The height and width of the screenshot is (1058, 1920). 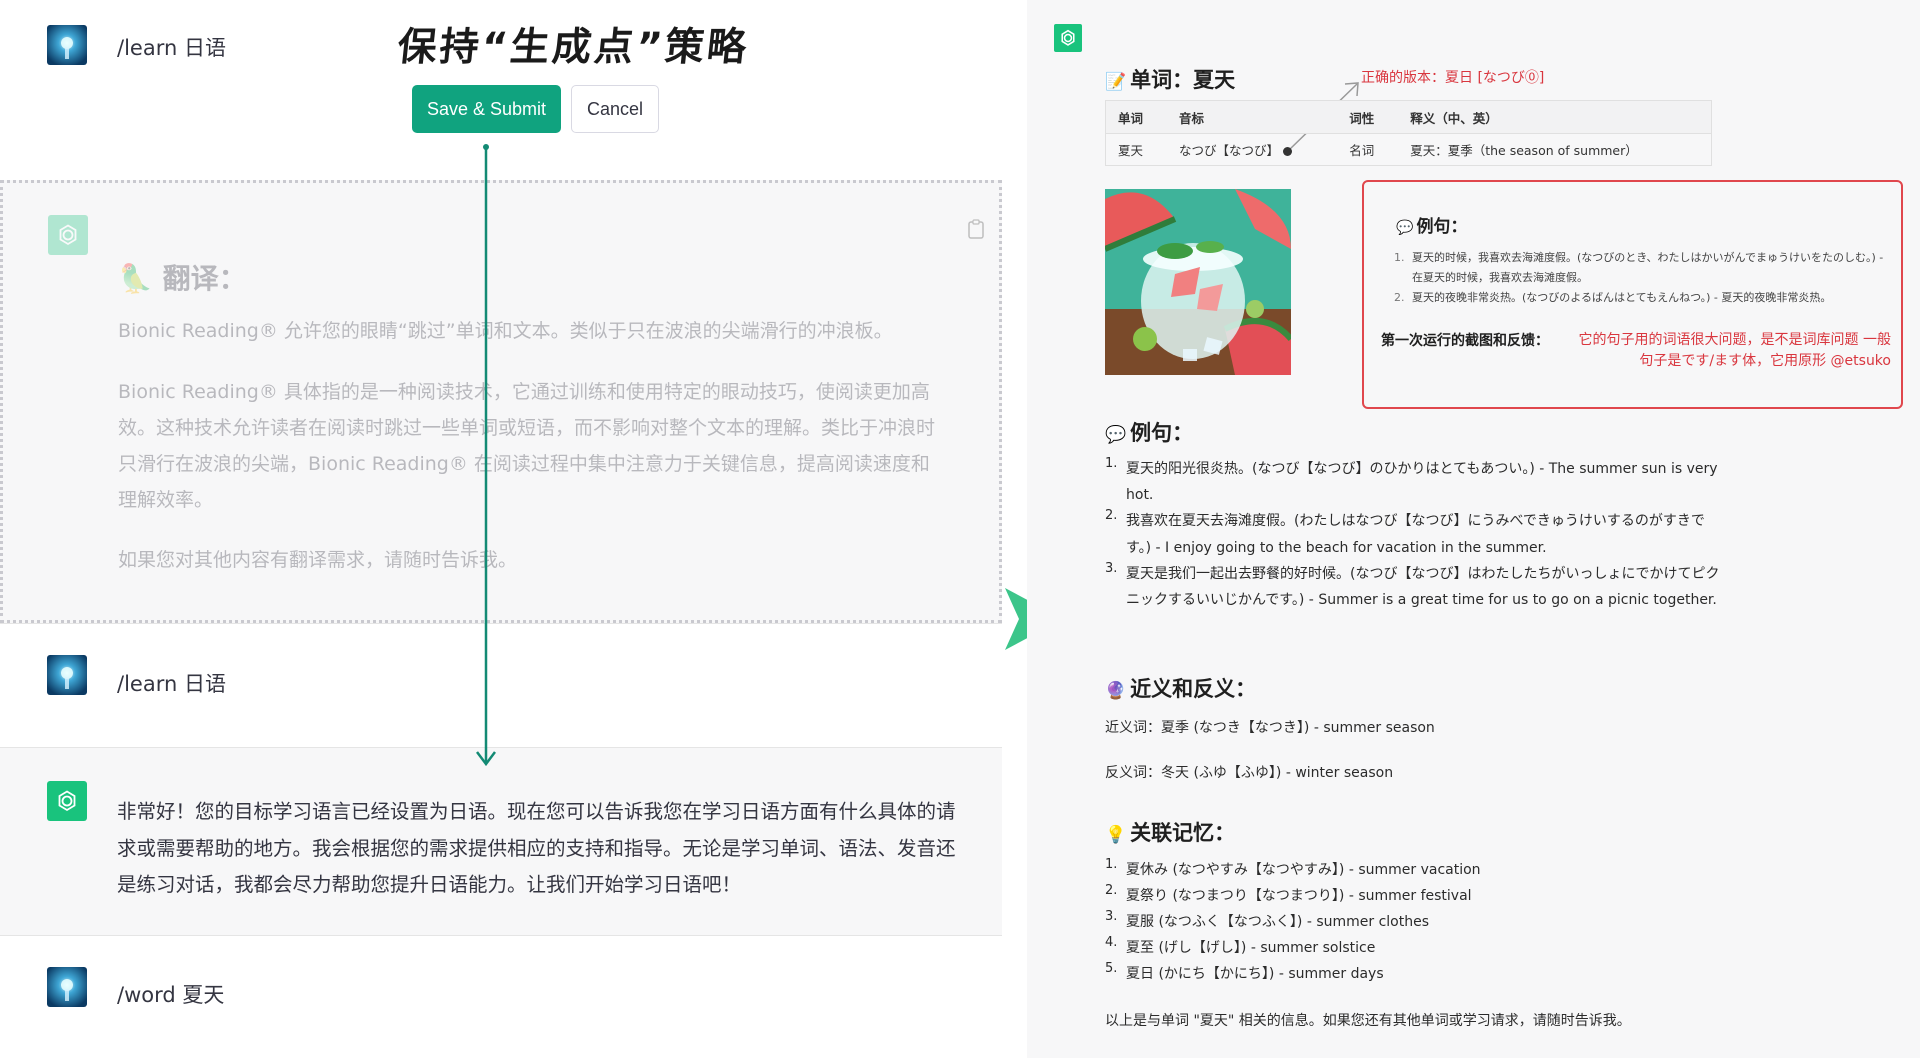 I want to click on faded-paragraph-3: 如果您对其他内容有翻译需求，请随时告诉我。, so click(x=318, y=560).